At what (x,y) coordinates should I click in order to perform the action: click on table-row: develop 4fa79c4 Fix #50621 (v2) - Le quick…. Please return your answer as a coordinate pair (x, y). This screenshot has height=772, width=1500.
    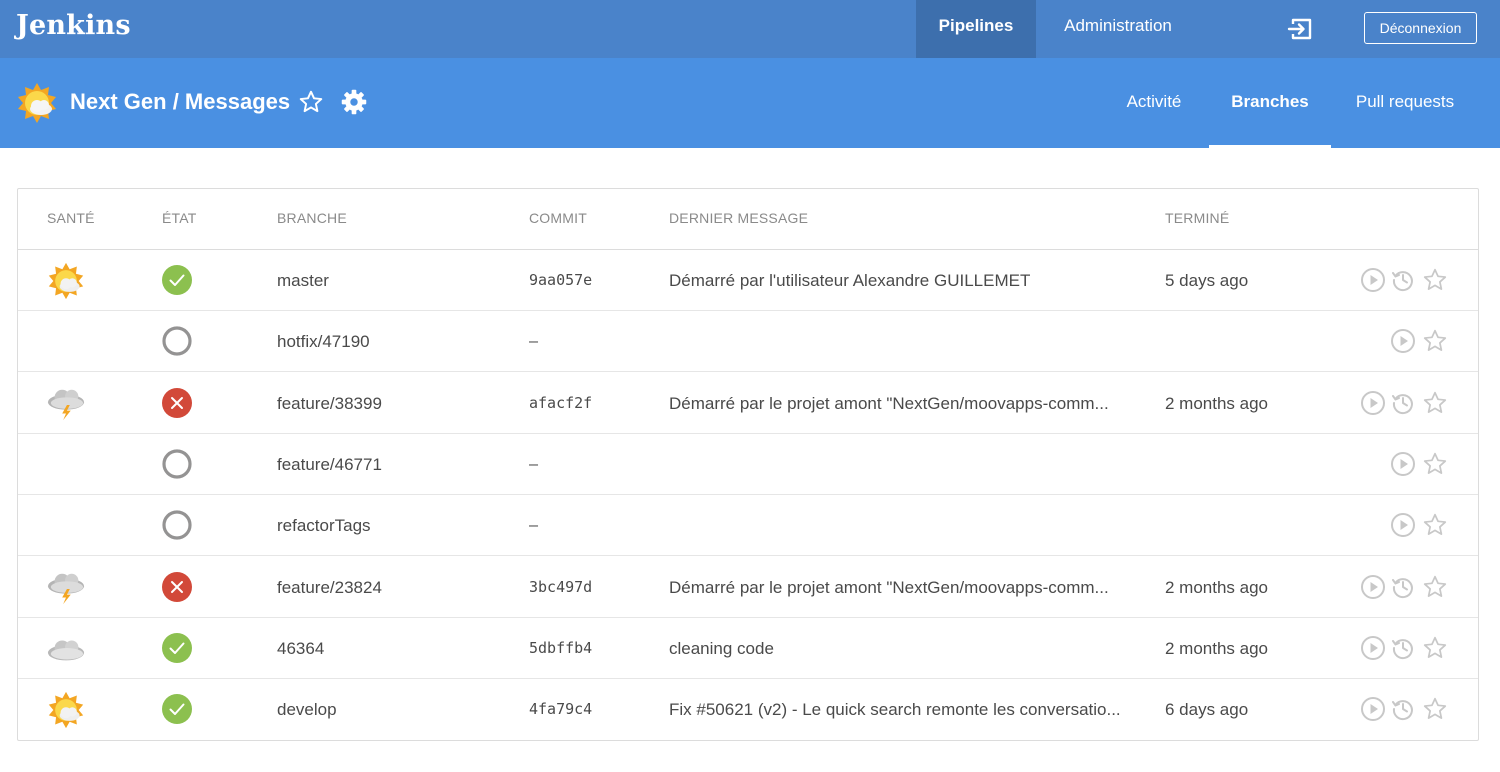
    Looking at the image, I should click on (748, 709).